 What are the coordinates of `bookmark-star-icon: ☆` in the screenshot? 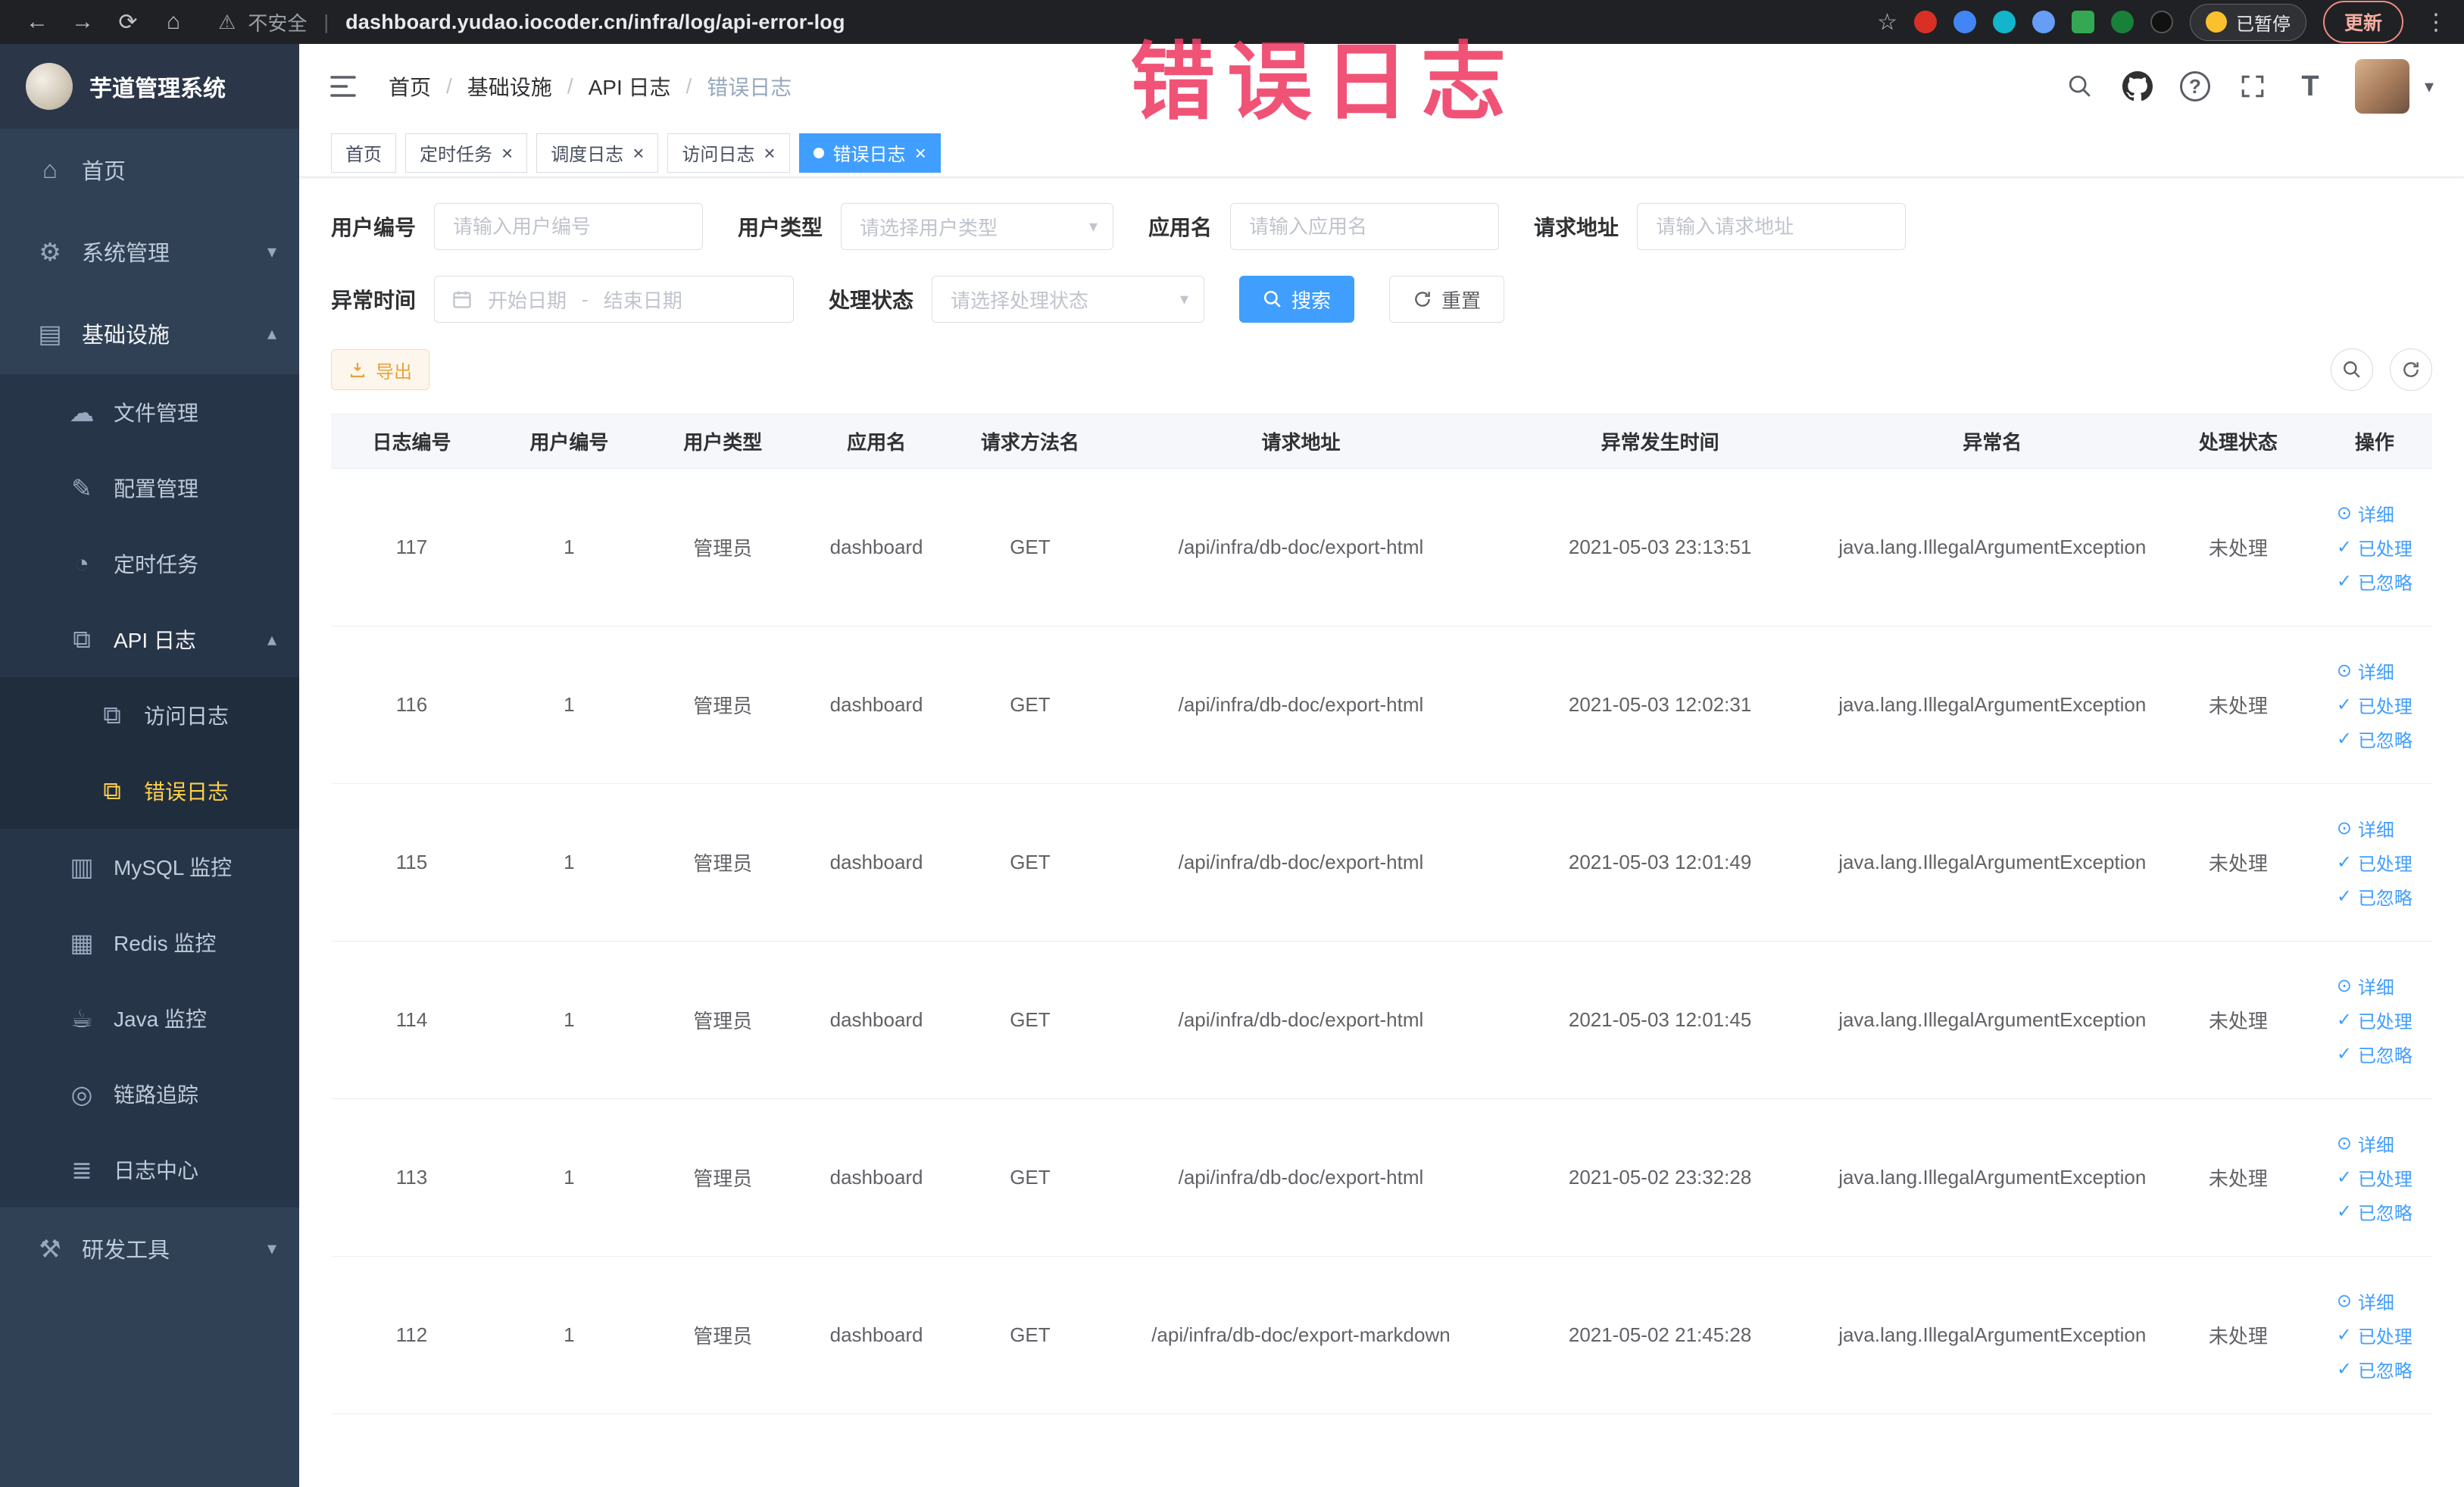 It's located at (1887, 22).